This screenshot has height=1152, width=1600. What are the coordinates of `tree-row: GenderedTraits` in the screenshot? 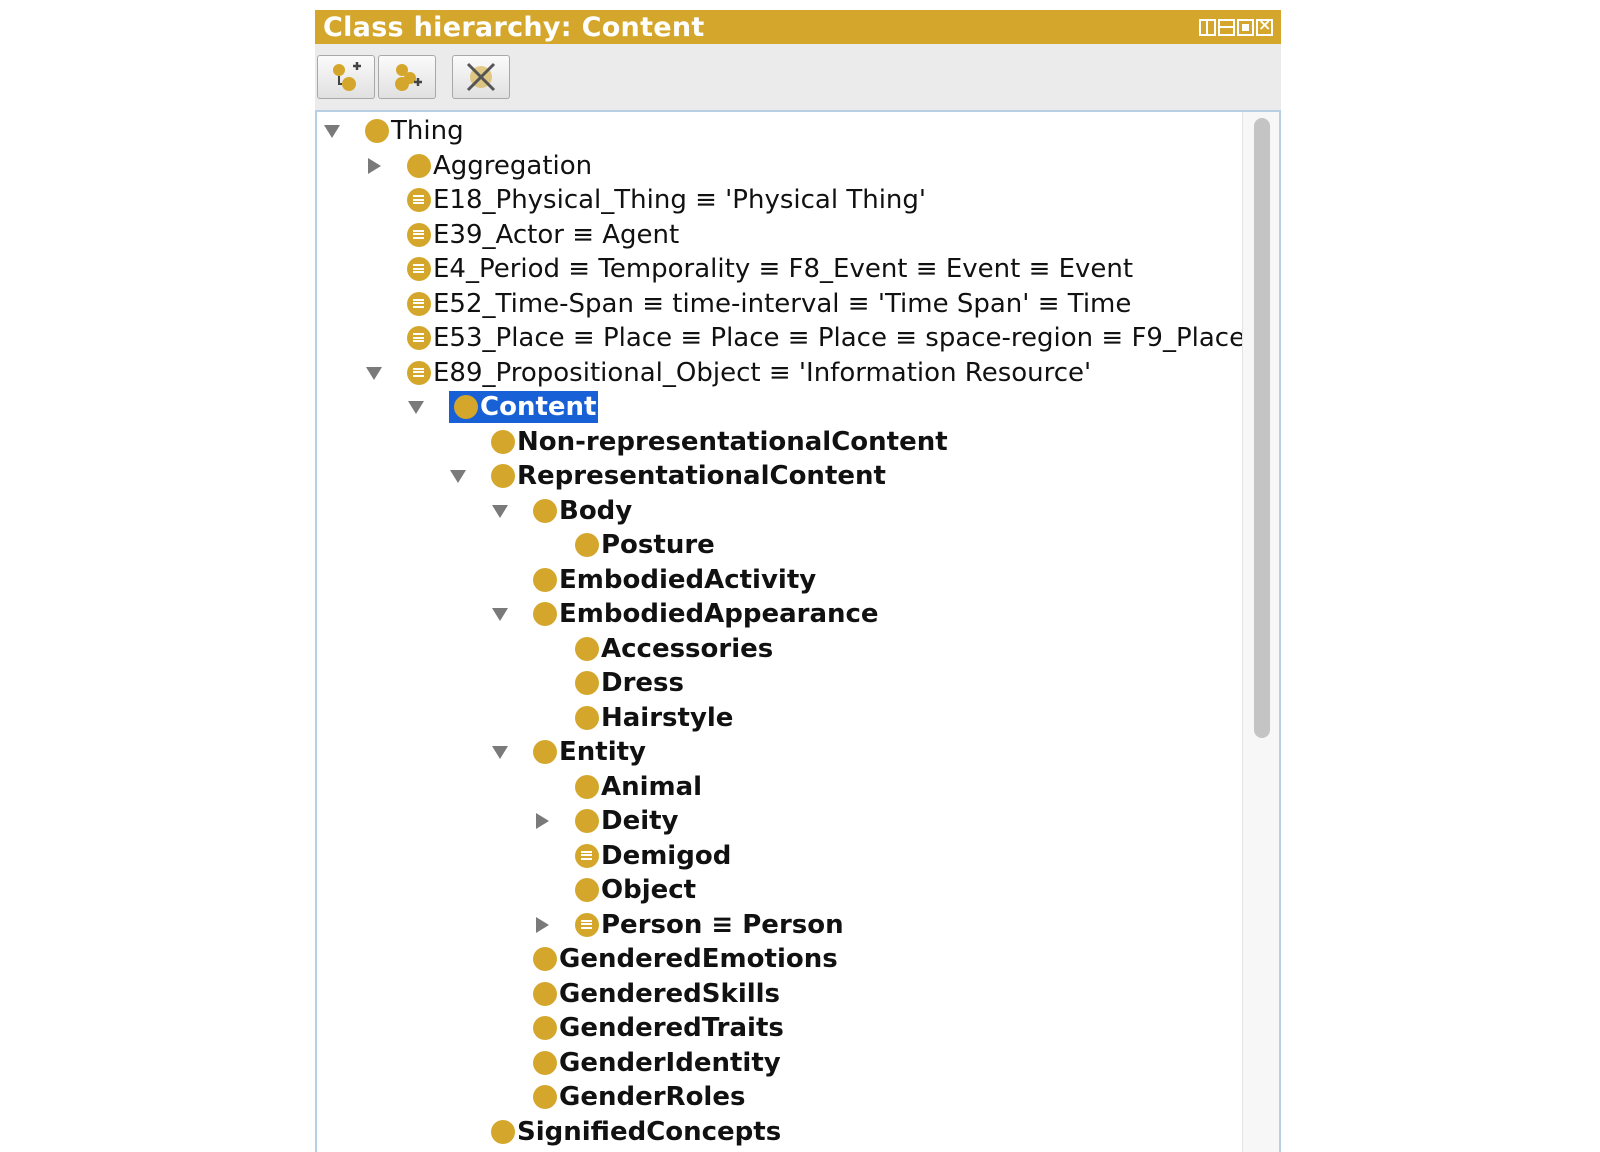 It's located at (778, 1028).